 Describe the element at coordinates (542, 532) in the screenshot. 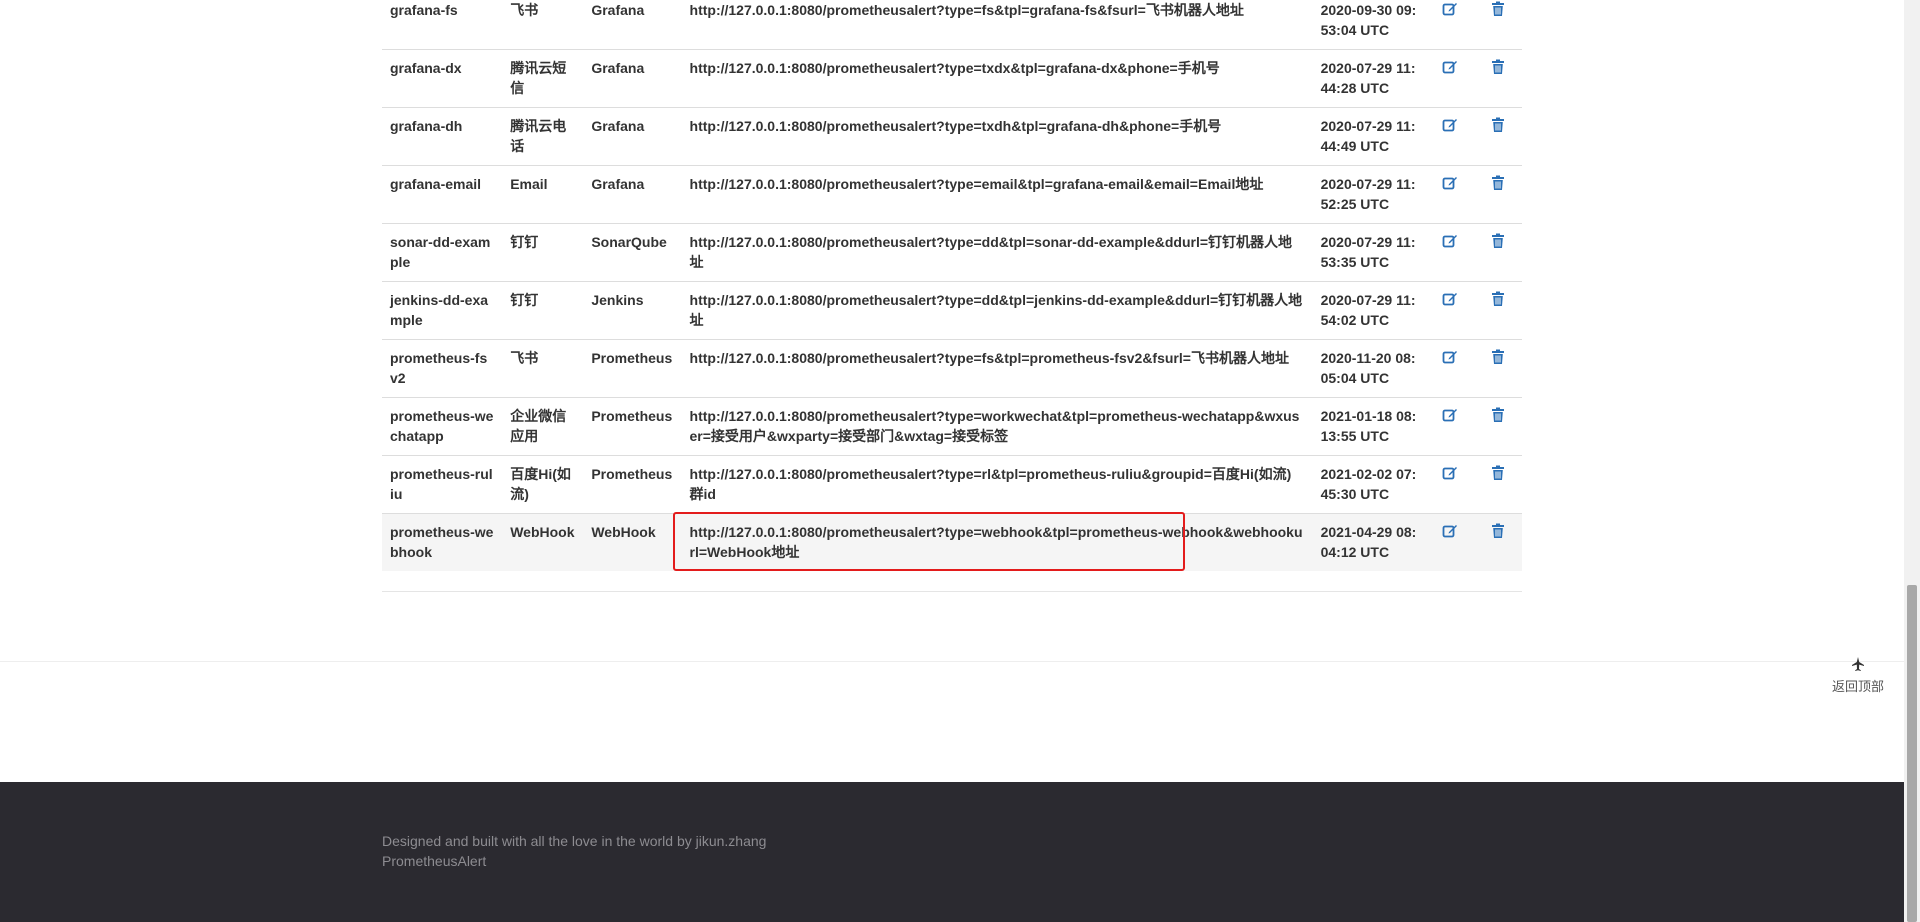

I see `notify-type-text: WebHook` at that location.